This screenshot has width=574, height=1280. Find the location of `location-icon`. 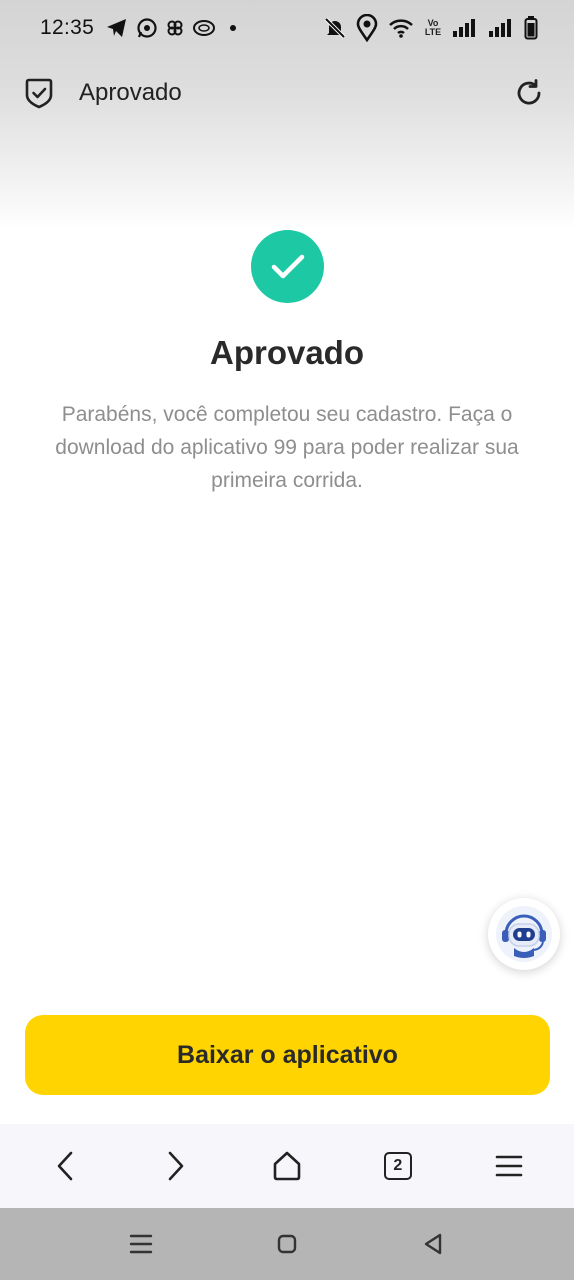

location-icon is located at coordinates (367, 28).